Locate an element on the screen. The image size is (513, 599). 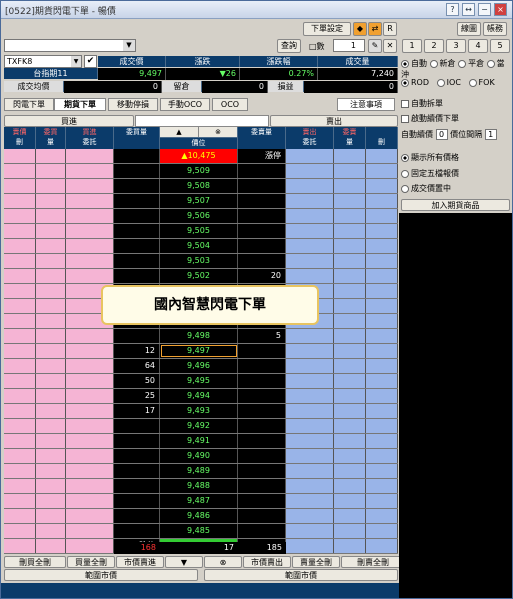
bottom-action-0: 刪買全刪 is located at coordinates (35, 562).